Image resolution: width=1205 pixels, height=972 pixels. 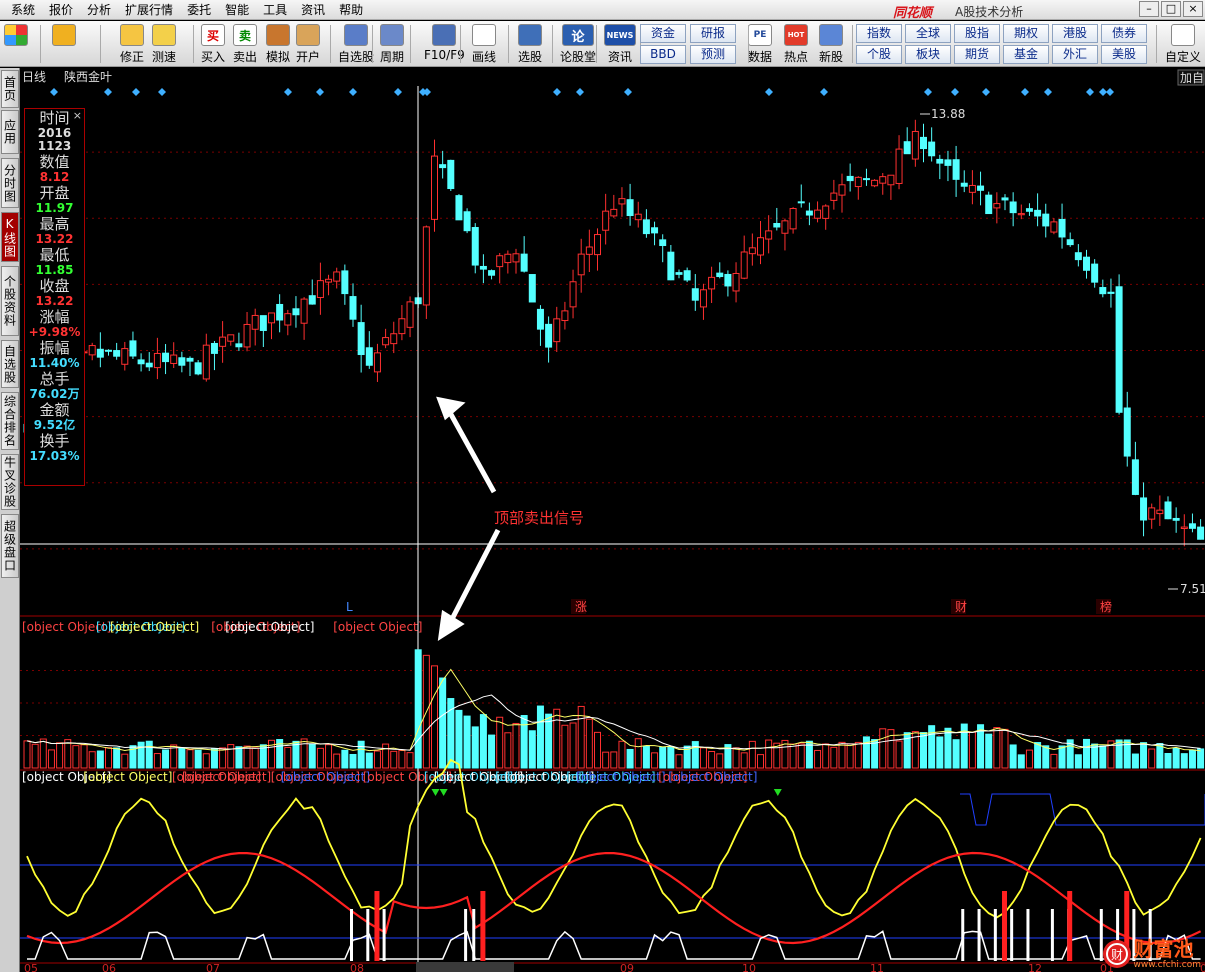 I want to click on maximize-icon: □, so click(x=1171, y=9).